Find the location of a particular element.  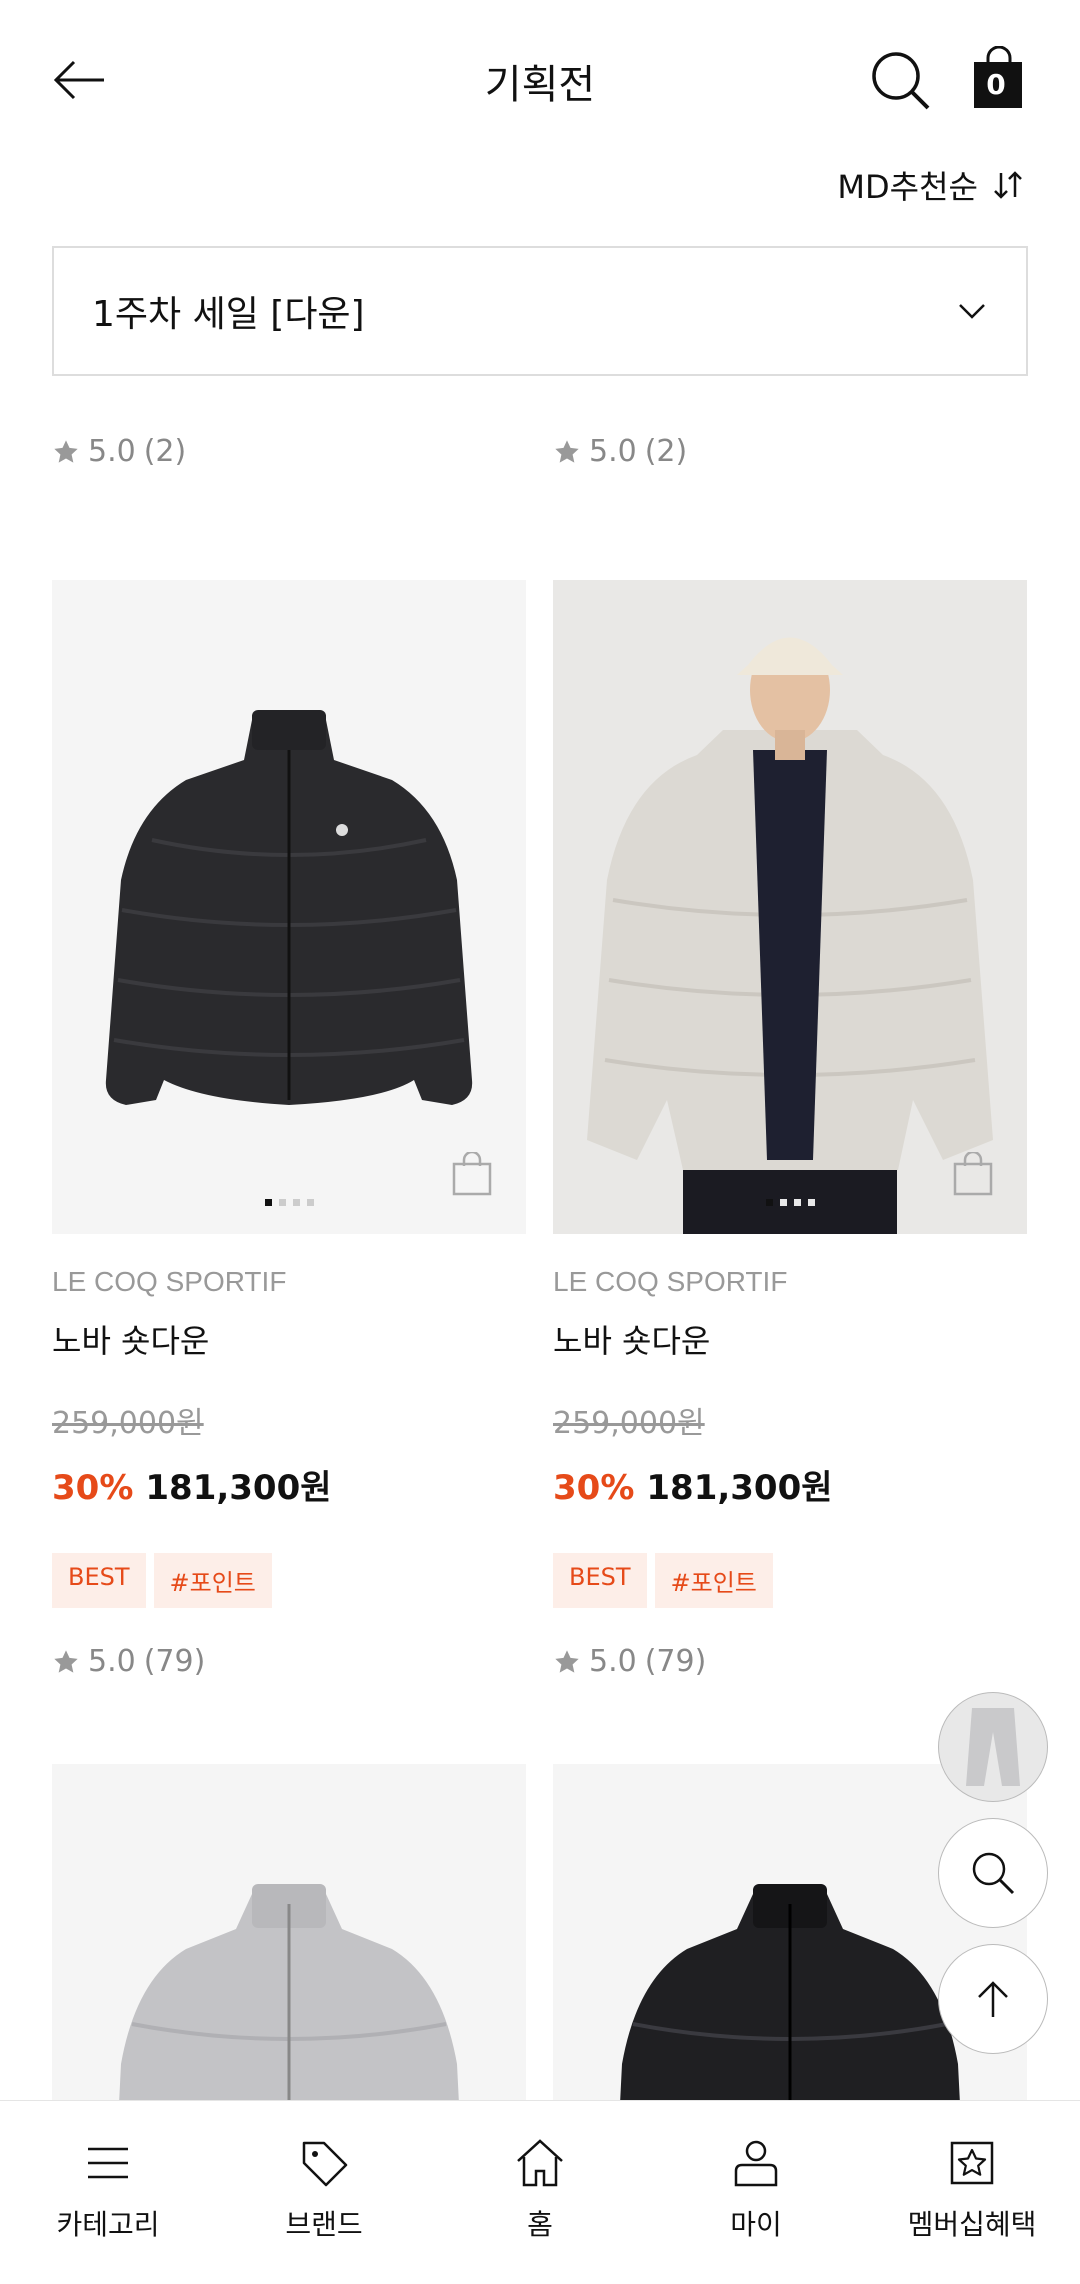

gray-jogger-pants-image is located at coordinates (993, 1747).